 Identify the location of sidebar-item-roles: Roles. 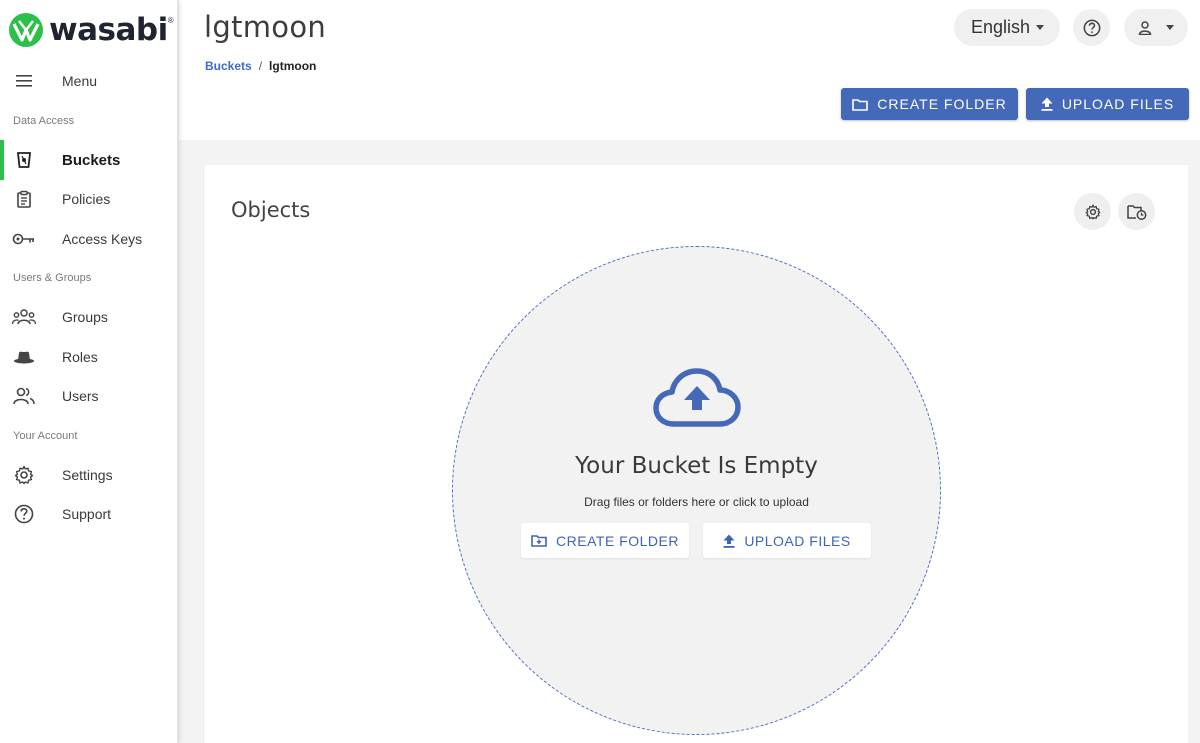
(89, 357).